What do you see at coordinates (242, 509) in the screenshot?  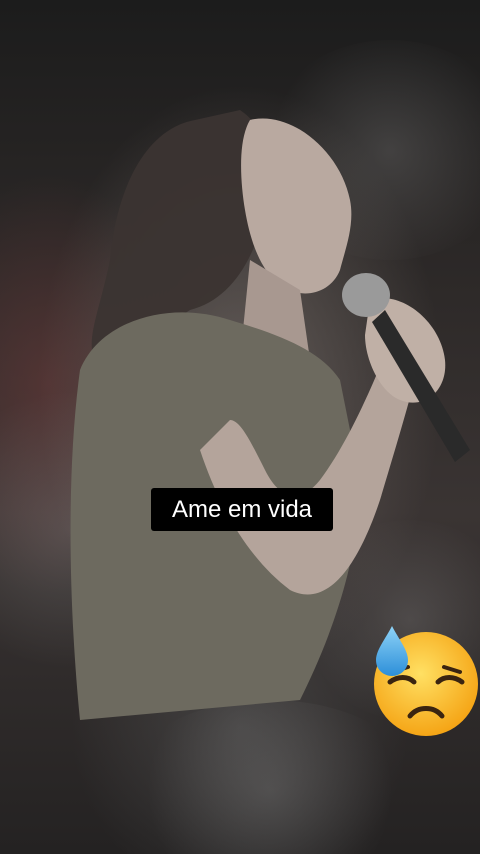 I see `caption-text: Ame em vida` at bounding box center [242, 509].